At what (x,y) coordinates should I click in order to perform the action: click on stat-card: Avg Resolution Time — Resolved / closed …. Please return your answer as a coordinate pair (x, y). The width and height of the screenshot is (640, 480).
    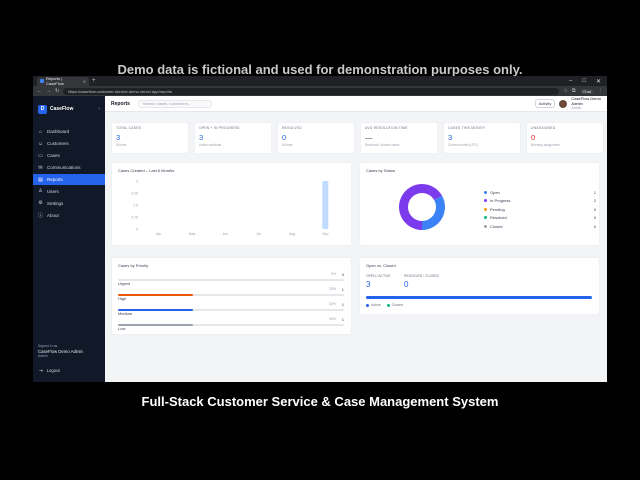
    Looking at the image, I should click on (399, 138).